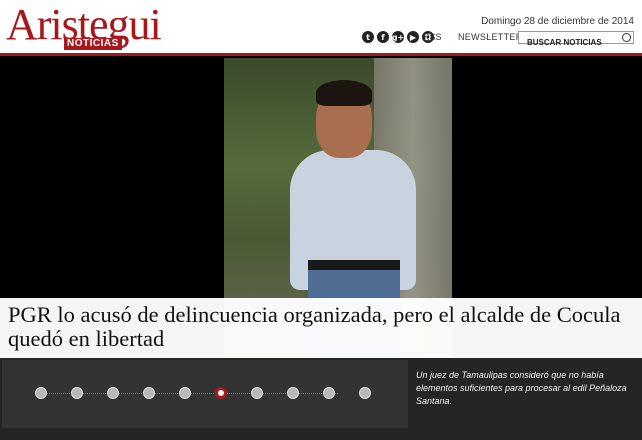  I want to click on current-date: Domingo 28 de diciembre de 2014, so click(557, 21).